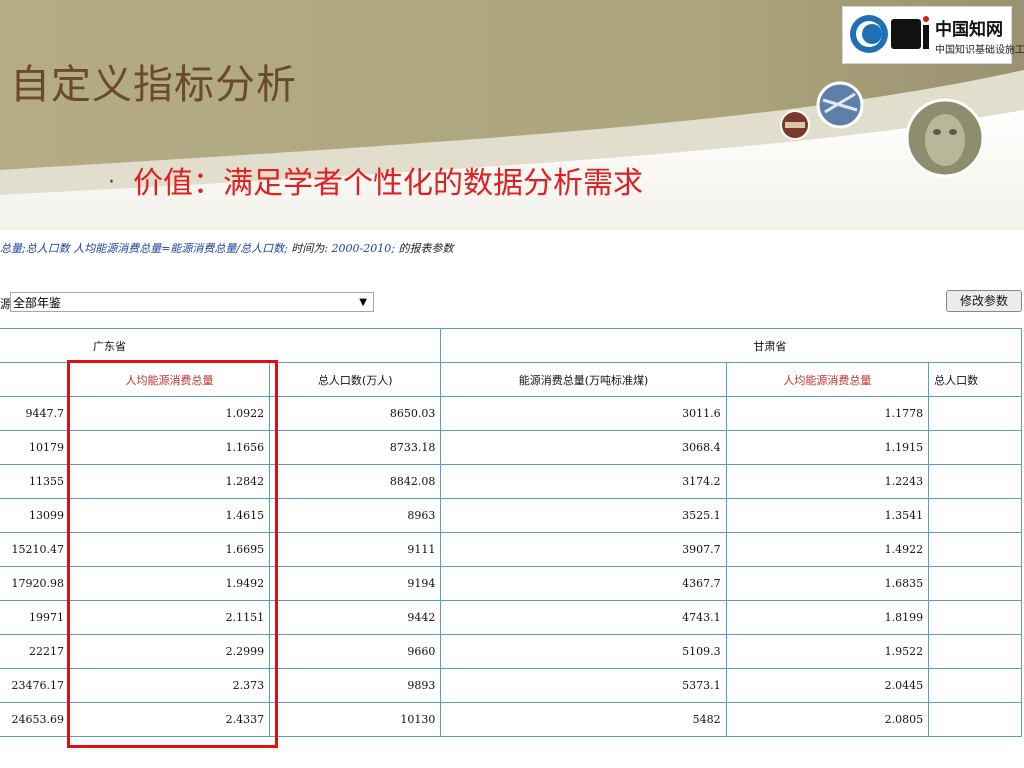 Image resolution: width=1024 pixels, height=768 pixels. Describe the element at coordinates (35, 379) in the screenshot. I see `column-header-blank` at that location.